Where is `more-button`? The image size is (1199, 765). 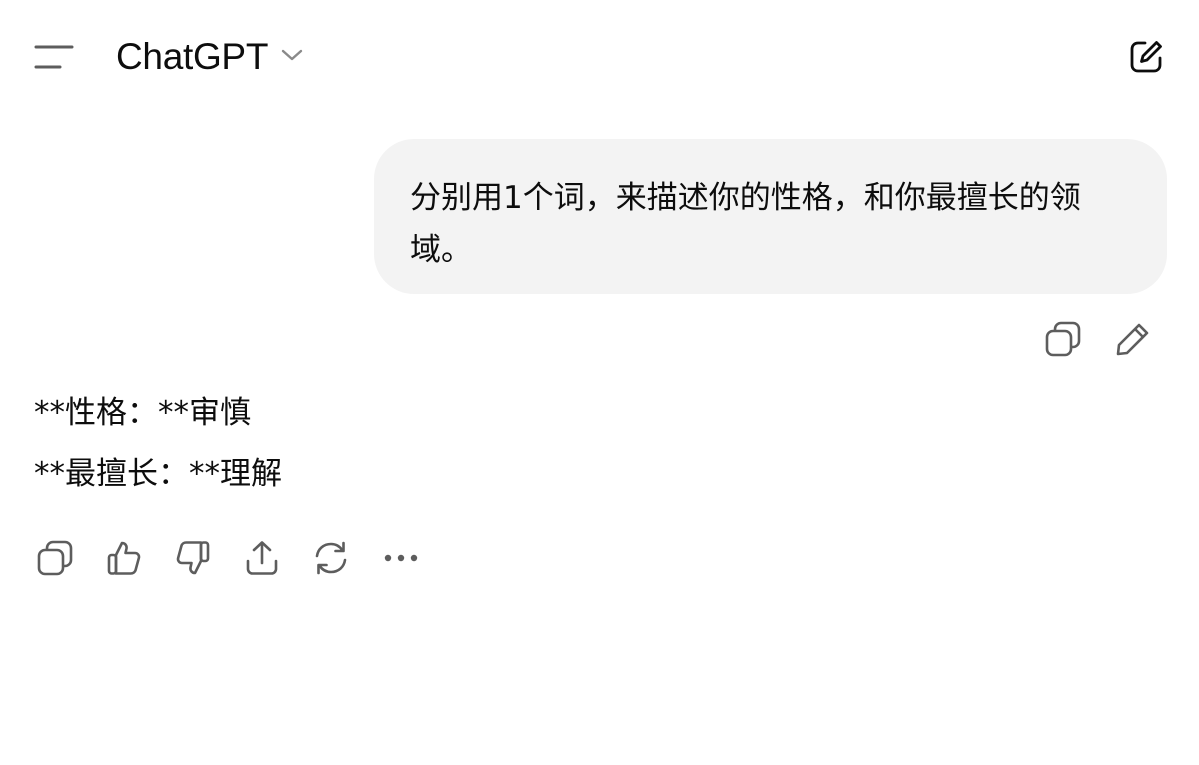 more-button is located at coordinates (401, 558).